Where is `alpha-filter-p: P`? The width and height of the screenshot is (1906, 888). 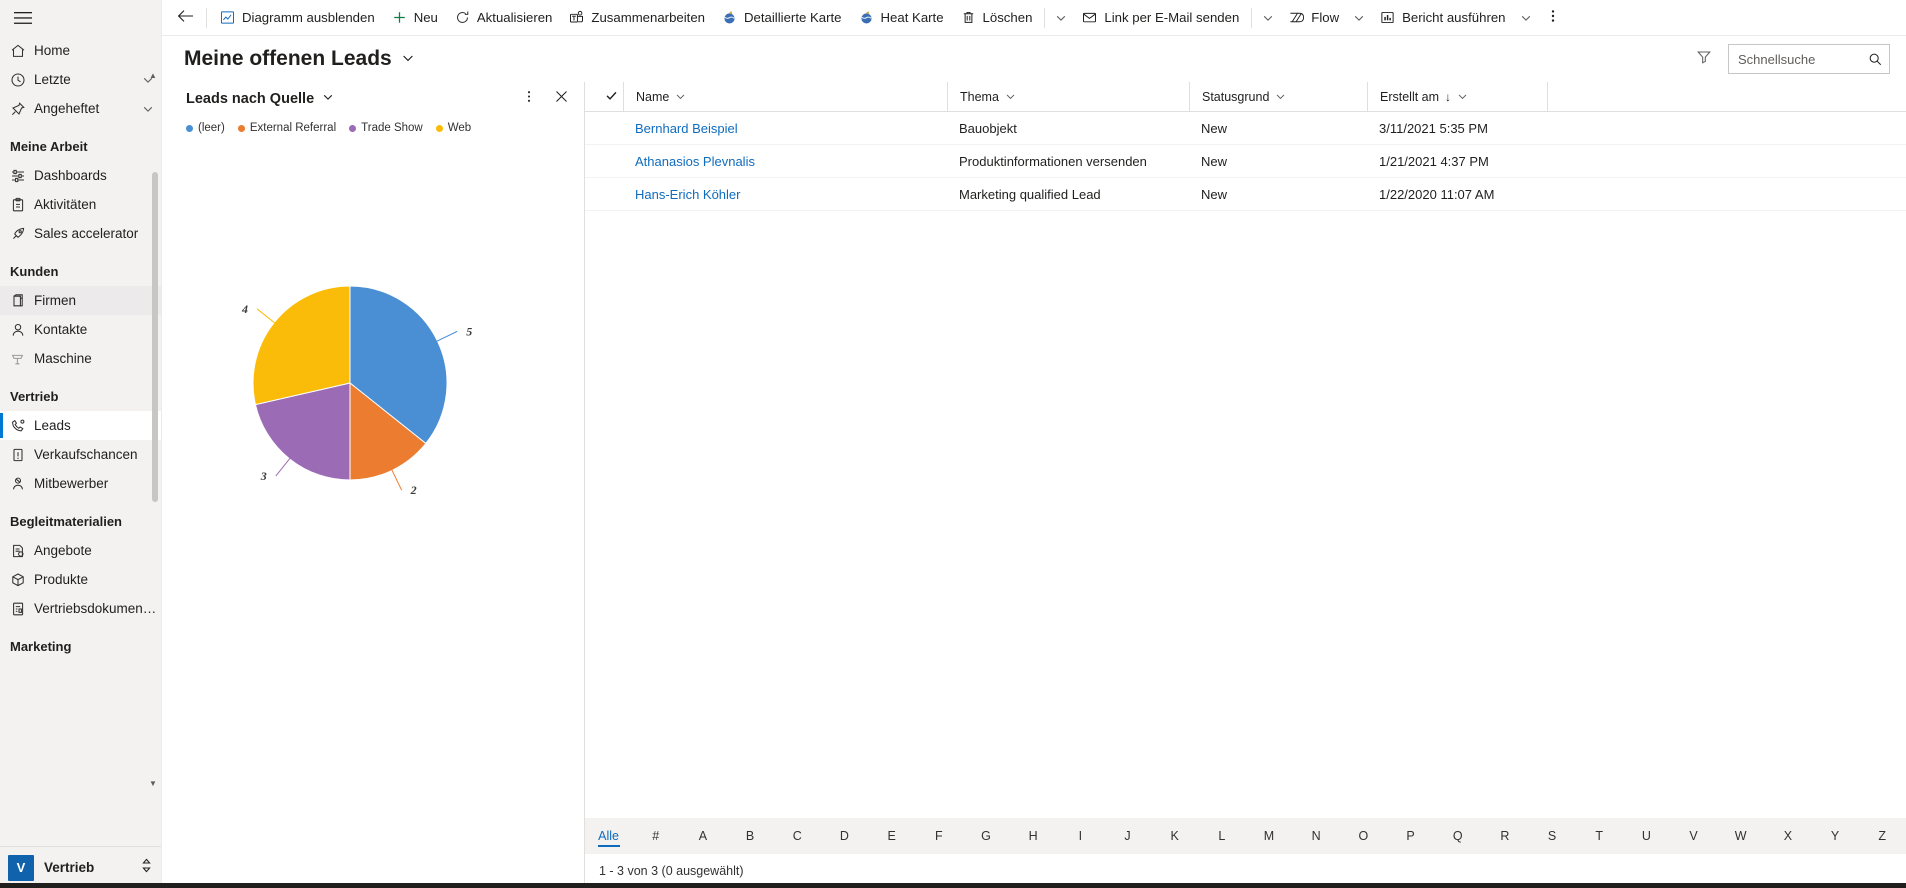
alpha-filter-p: P is located at coordinates (1410, 836).